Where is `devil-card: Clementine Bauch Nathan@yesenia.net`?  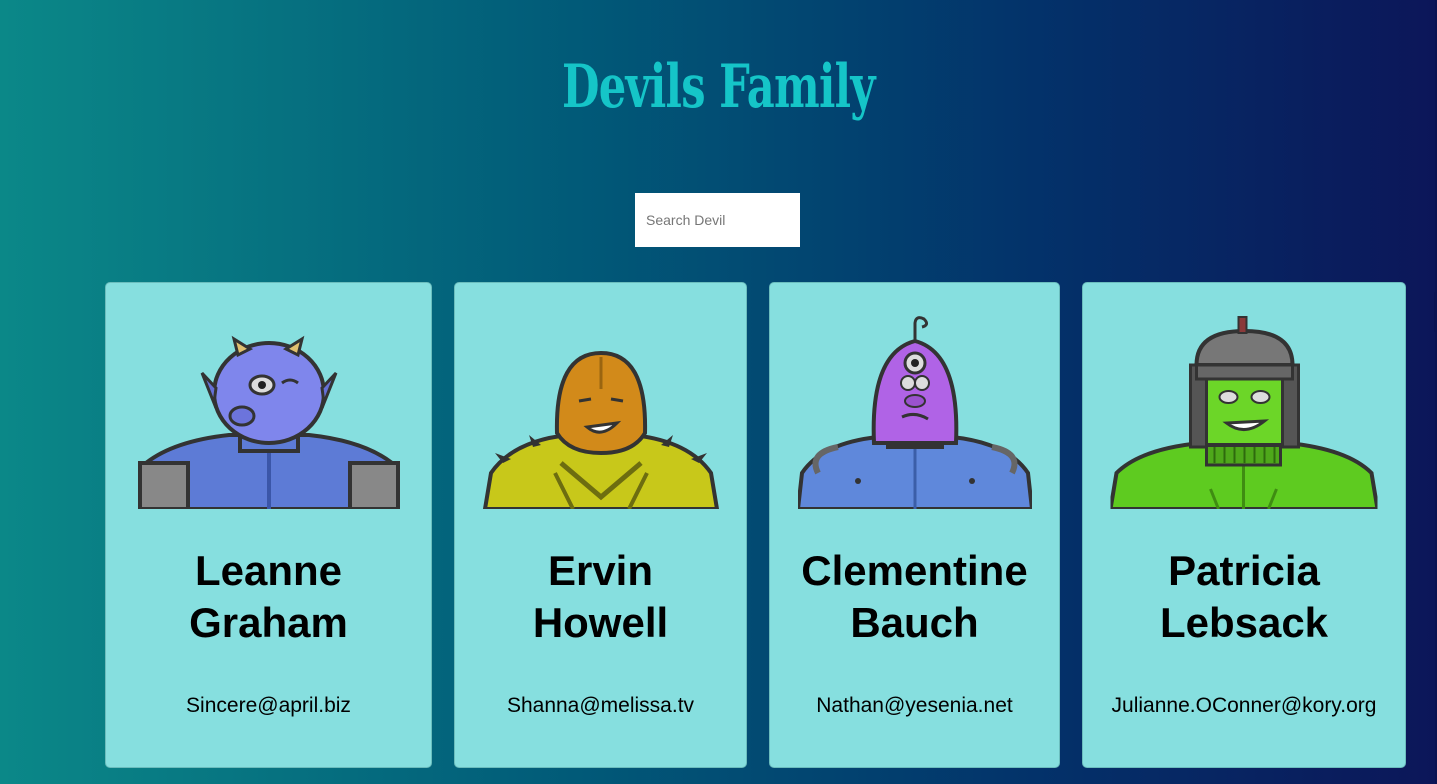
devil-card: Clementine Bauch Nathan@yesenia.net is located at coordinates (914, 525).